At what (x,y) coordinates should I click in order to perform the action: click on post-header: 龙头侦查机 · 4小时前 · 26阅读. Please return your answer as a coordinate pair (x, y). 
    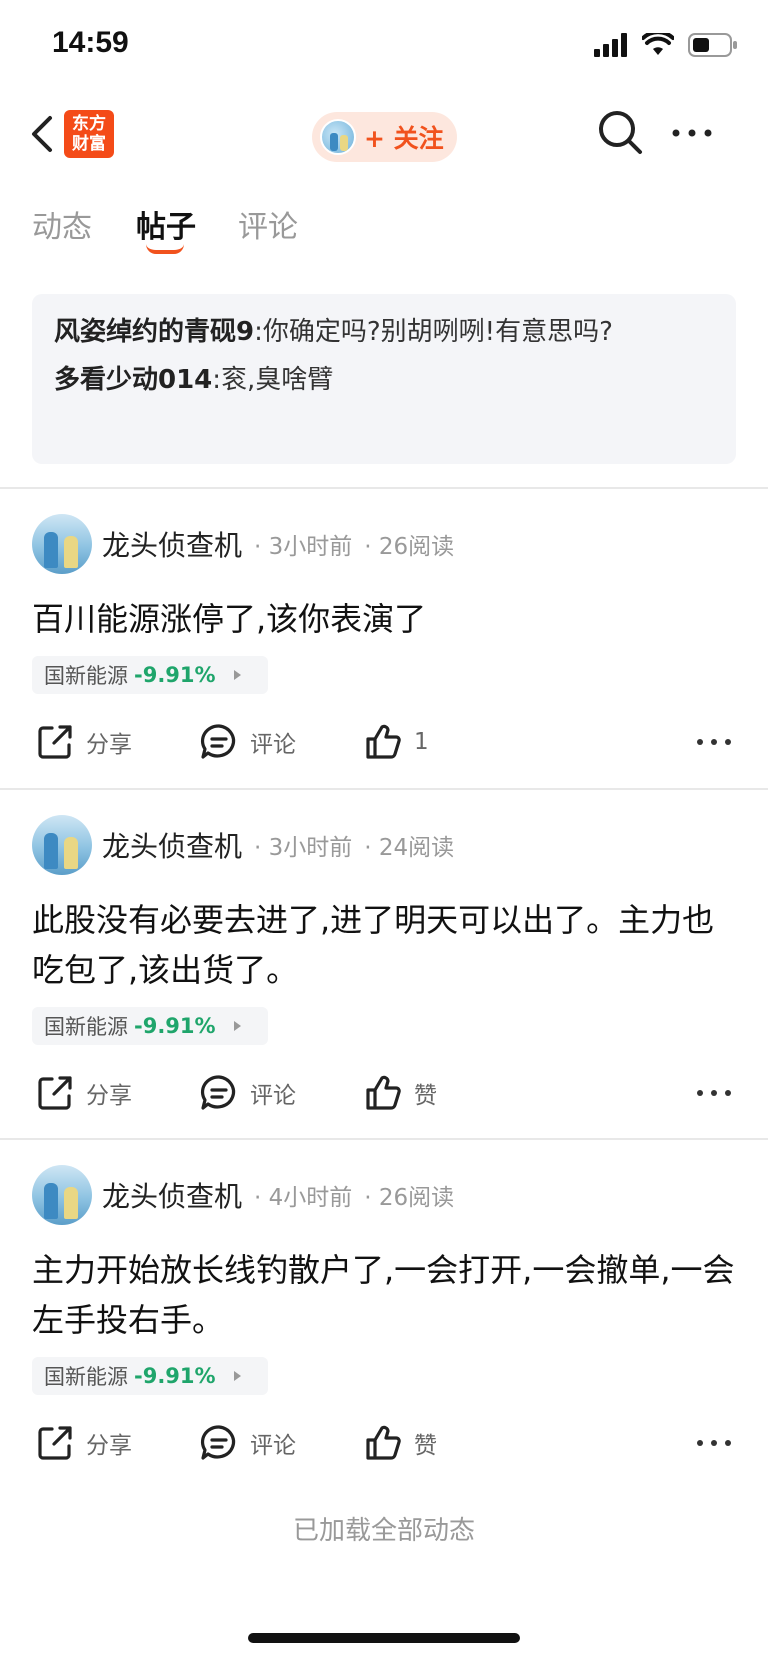
    Looking at the image, I should click on (243, 1195).